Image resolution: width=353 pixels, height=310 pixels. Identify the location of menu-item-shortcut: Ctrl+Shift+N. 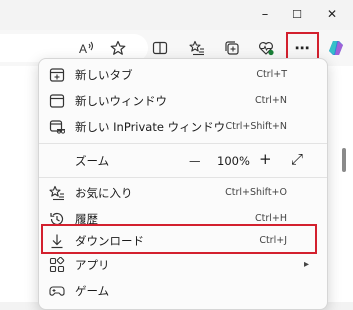
(256, 126).